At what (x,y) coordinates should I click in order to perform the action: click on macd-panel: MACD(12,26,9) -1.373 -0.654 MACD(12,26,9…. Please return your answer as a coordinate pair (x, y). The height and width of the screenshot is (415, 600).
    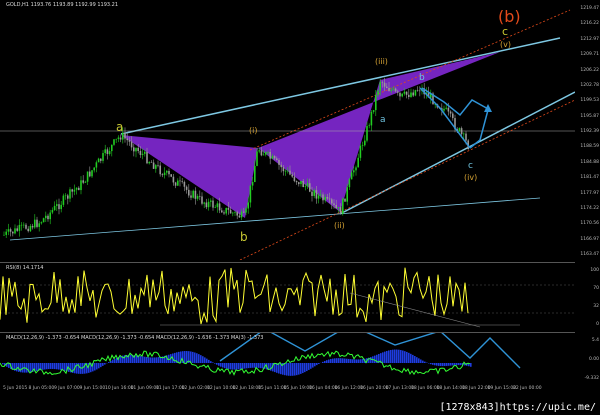
    Looking at the image, I should click on (287, 354).